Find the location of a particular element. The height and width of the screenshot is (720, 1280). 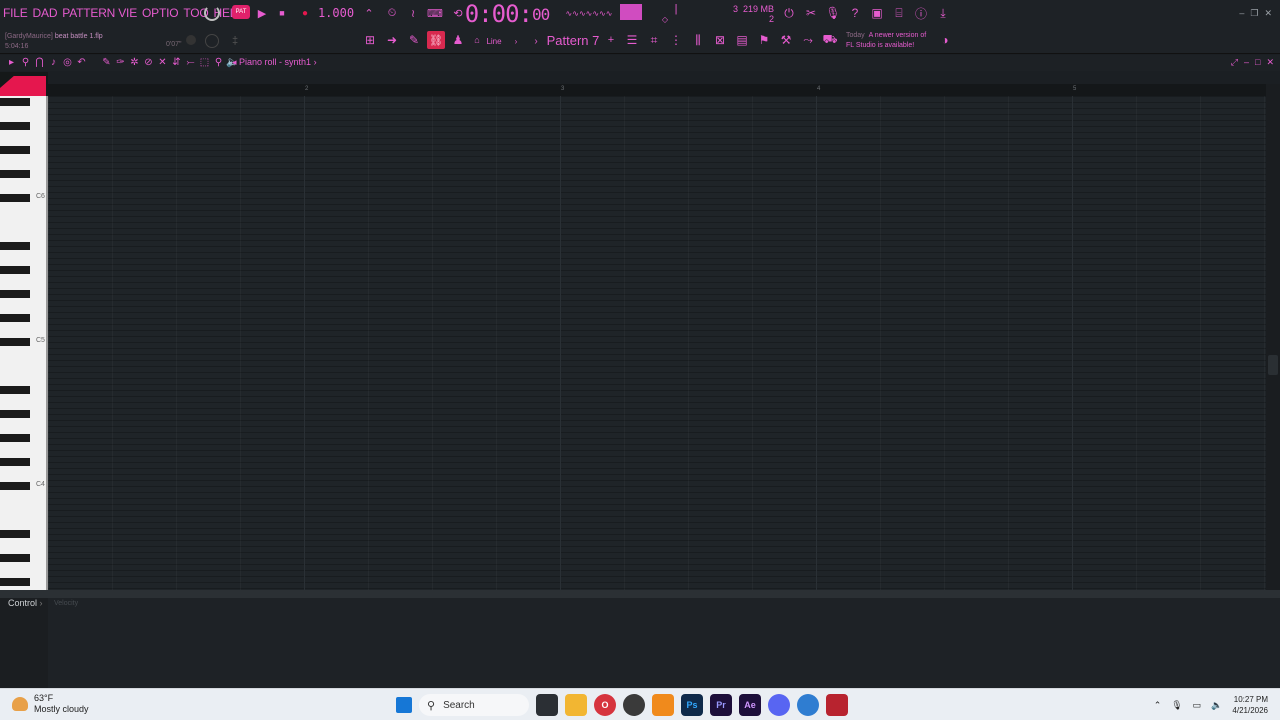

taskbar-search: ⚲ Search is located at coordinates (474, 705).